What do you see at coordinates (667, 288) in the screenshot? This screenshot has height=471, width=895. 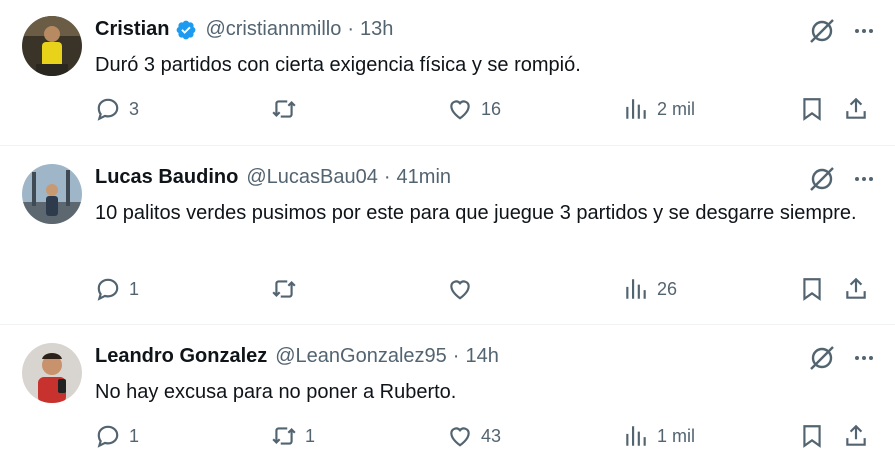 I see `views-count: 26` at bounding box center [667, 288].